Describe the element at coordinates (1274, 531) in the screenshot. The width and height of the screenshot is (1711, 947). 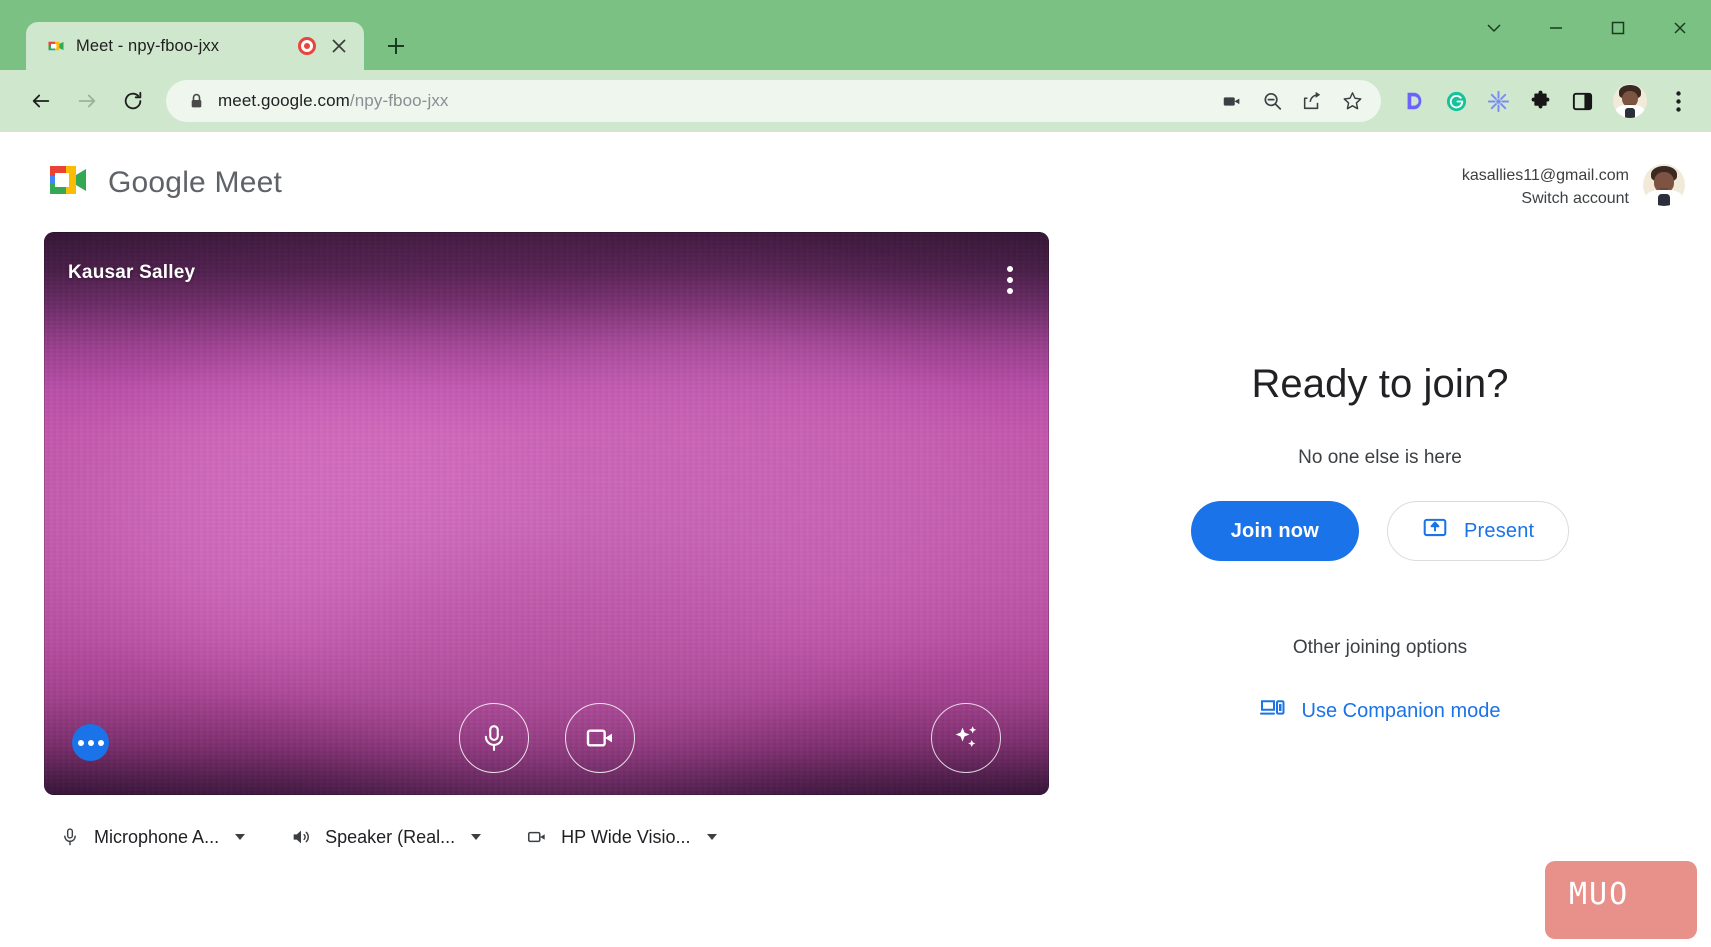
I see `join-now-button: Join now` at that location.